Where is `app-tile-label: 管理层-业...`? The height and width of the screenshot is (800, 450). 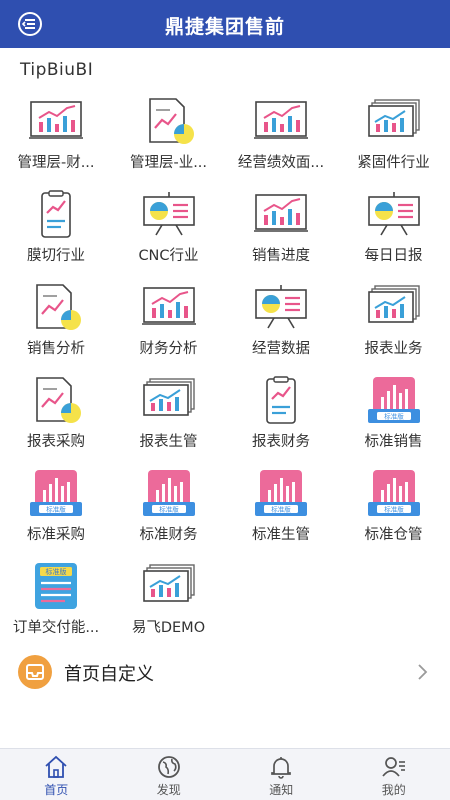 app-tile-label: 管理层-业... is located at coordinates (168, 163).